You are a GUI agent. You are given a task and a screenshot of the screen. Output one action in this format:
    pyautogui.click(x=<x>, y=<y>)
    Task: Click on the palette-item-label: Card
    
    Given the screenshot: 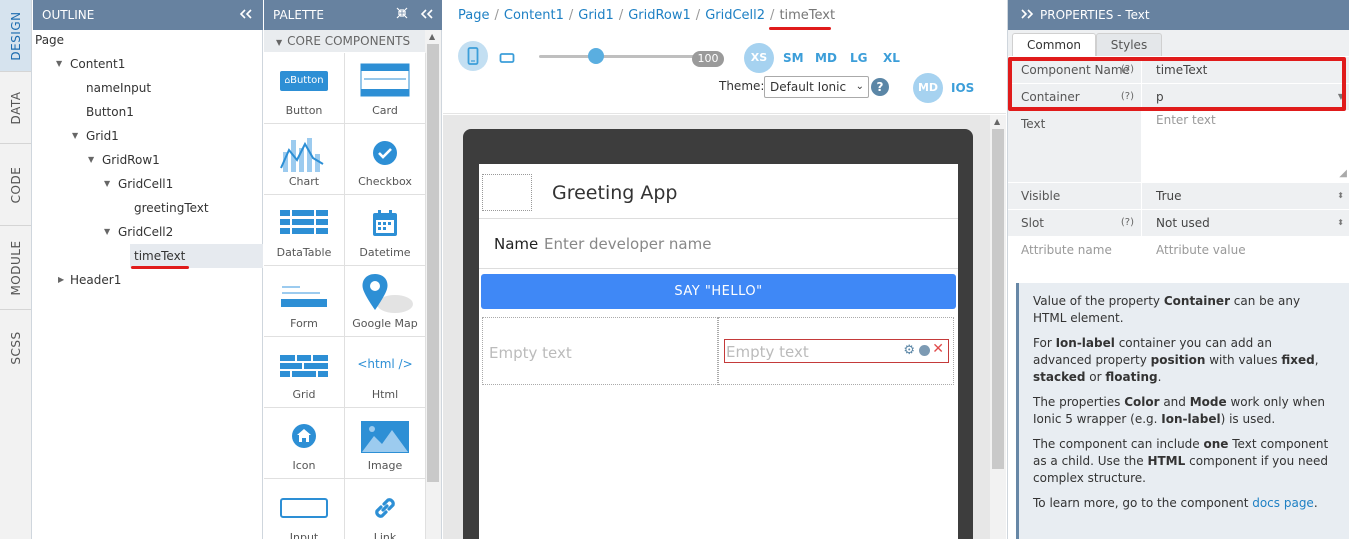 What is the action you would take?
    pyautogui.click(x=385, y=110)
    